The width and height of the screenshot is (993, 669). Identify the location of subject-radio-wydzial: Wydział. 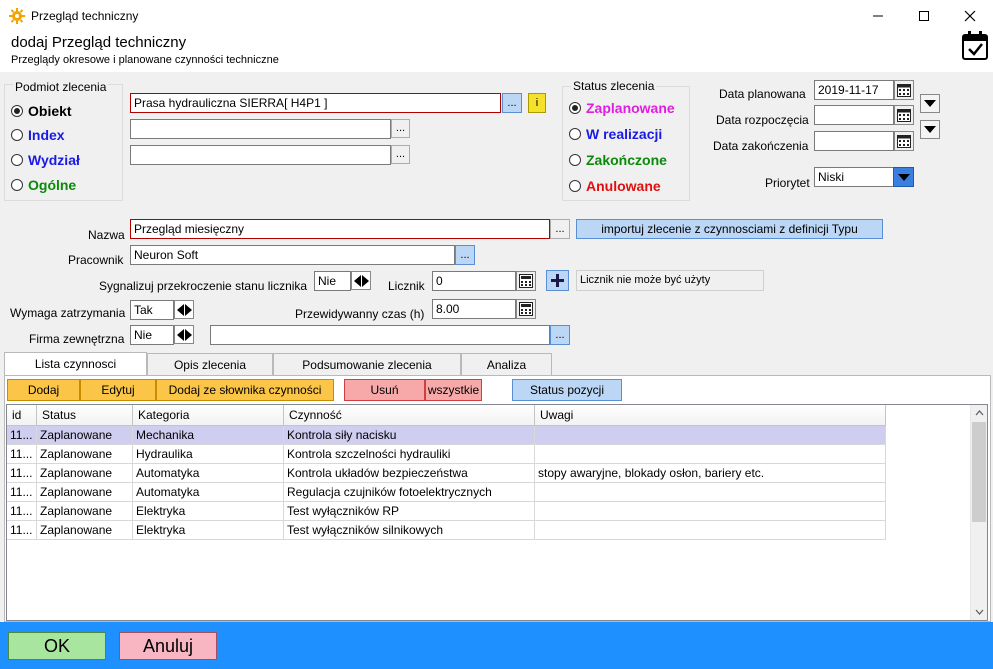
(45, 160).